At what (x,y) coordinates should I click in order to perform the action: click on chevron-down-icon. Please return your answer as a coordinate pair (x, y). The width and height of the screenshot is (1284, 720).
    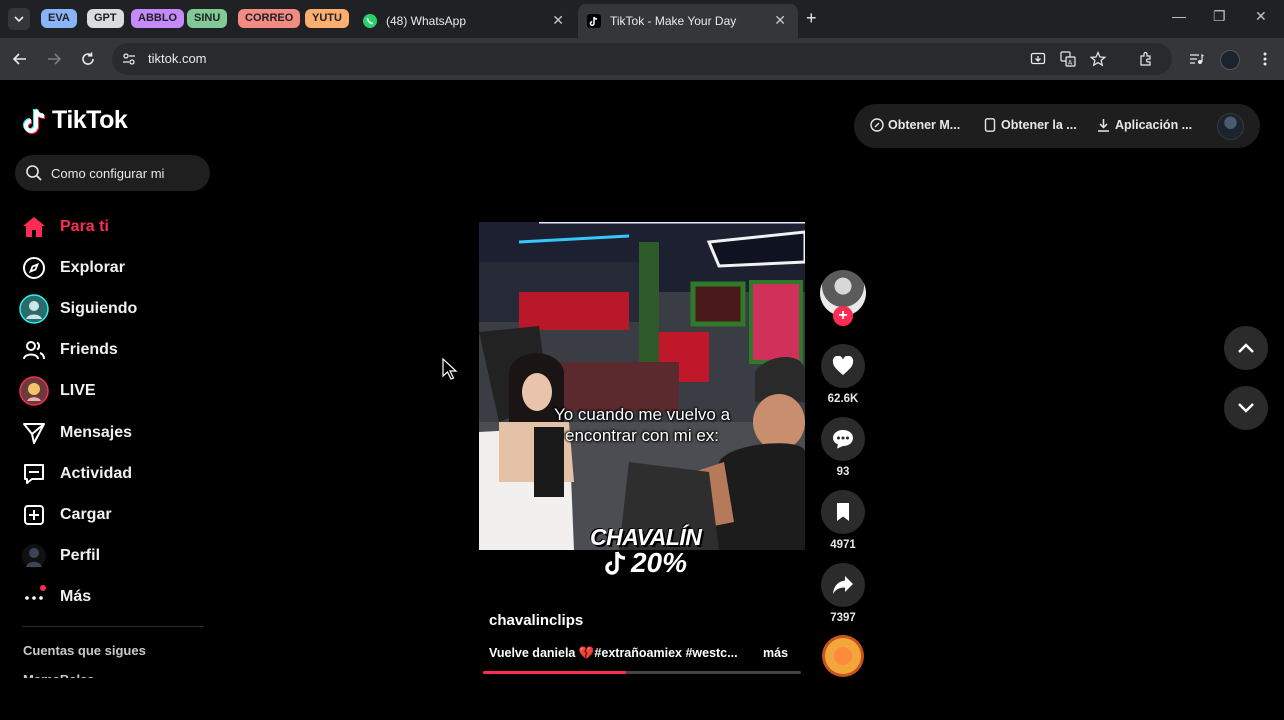
    Looking at the image, I should click on (19, 19).